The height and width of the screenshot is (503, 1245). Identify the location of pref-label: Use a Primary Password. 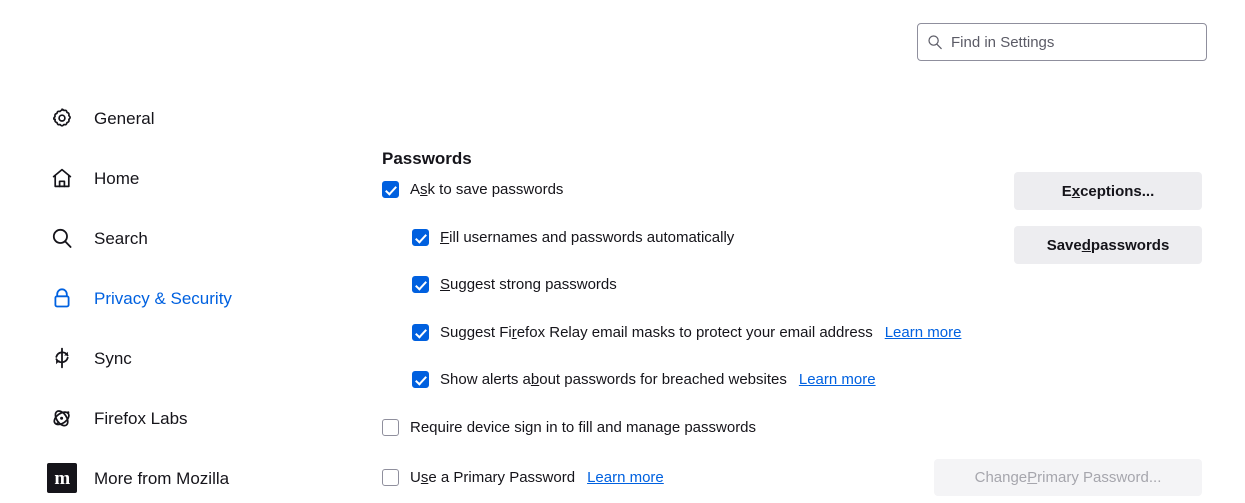
(493, 477).